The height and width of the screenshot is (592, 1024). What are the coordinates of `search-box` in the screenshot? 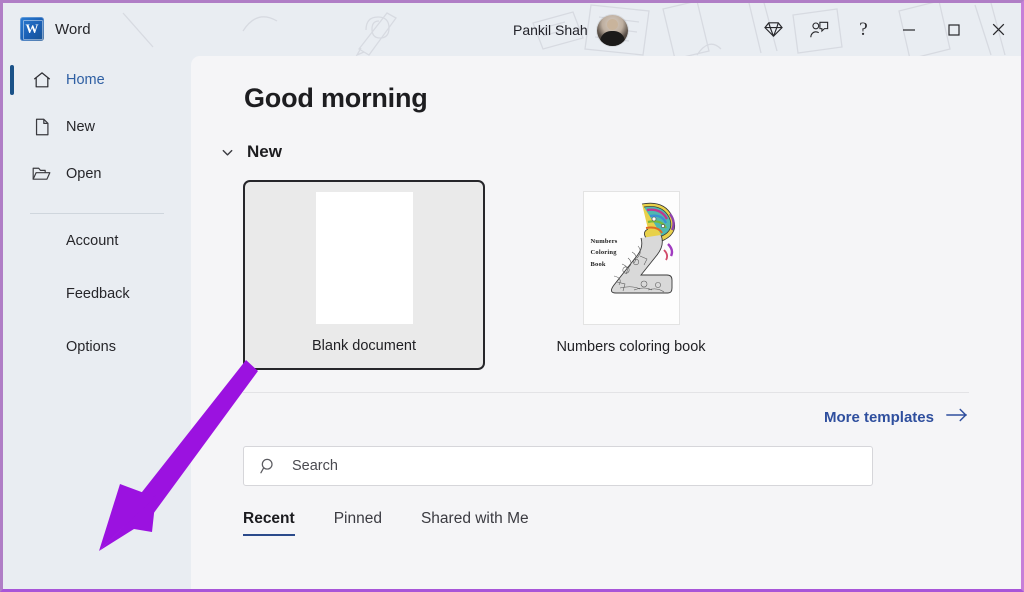 It's located at (558, 466).